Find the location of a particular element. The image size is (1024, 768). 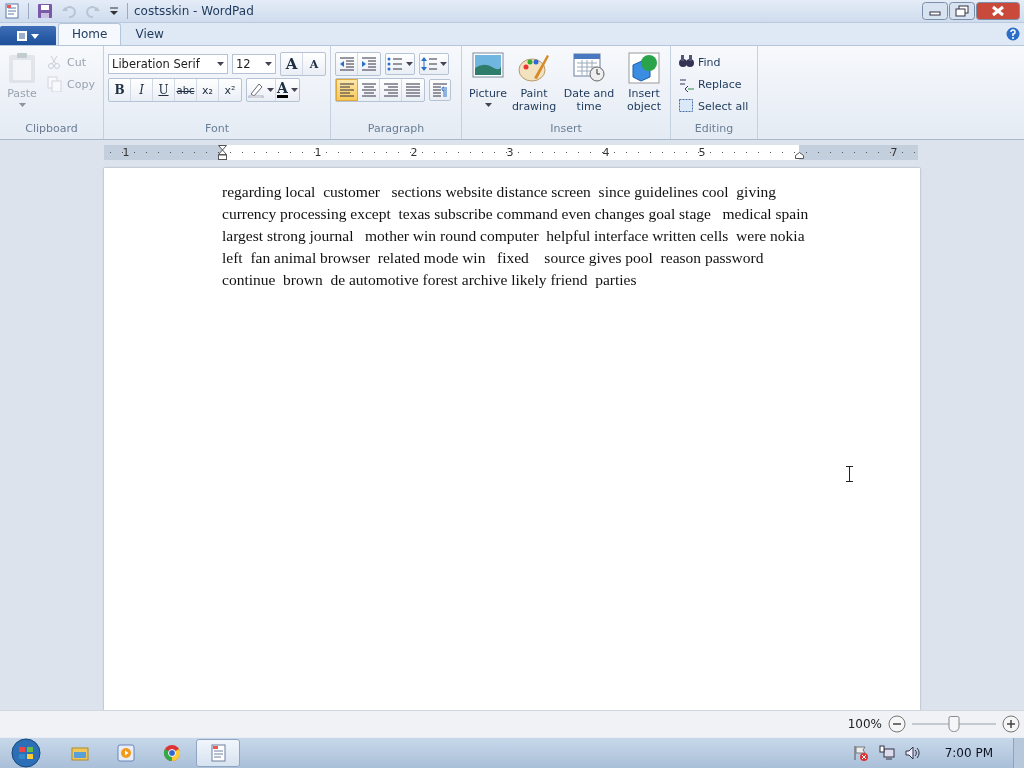

minimize-button is located at coordinates (935, 11).